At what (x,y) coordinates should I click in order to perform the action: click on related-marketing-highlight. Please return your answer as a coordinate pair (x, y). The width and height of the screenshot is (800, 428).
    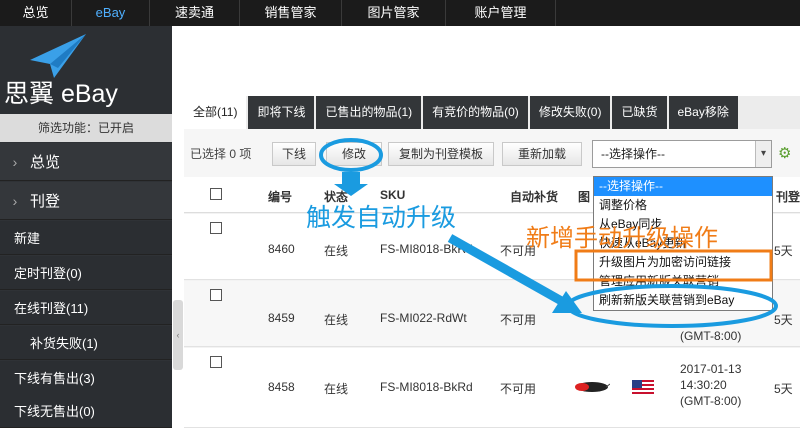
    Looking at the image, I should click on (672, 306).